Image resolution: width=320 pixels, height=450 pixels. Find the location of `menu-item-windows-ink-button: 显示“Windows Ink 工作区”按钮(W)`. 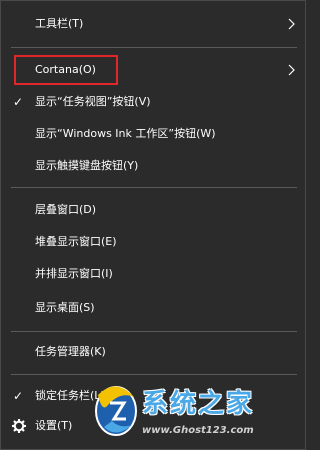

menu-item-windows-ink-button: 显示“Windows Ink 工作区”按钮(W) is located at coordinates (153, 134).